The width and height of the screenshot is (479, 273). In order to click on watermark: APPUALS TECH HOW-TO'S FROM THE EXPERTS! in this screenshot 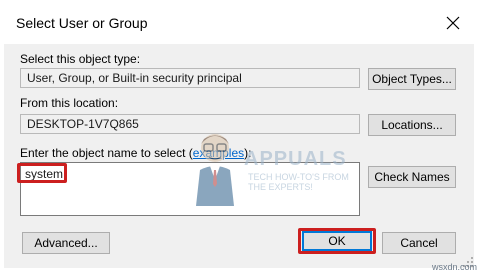, I will do `click(270, 168)`.